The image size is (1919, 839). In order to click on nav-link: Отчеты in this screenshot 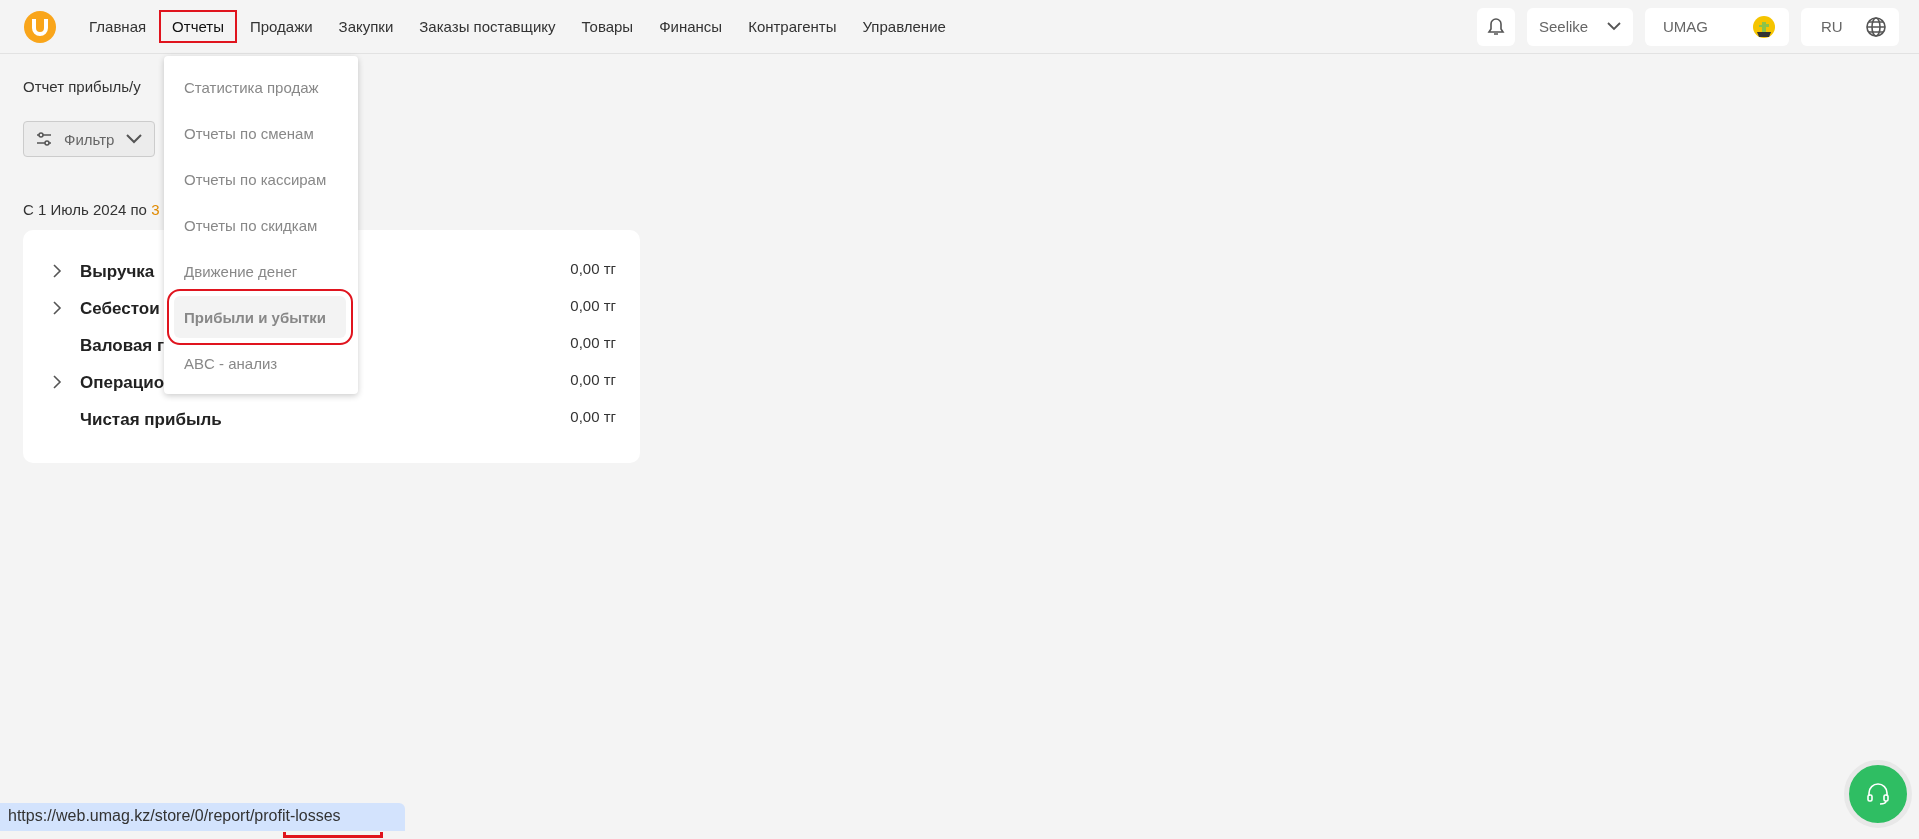, I will do `click(198, 26)`.